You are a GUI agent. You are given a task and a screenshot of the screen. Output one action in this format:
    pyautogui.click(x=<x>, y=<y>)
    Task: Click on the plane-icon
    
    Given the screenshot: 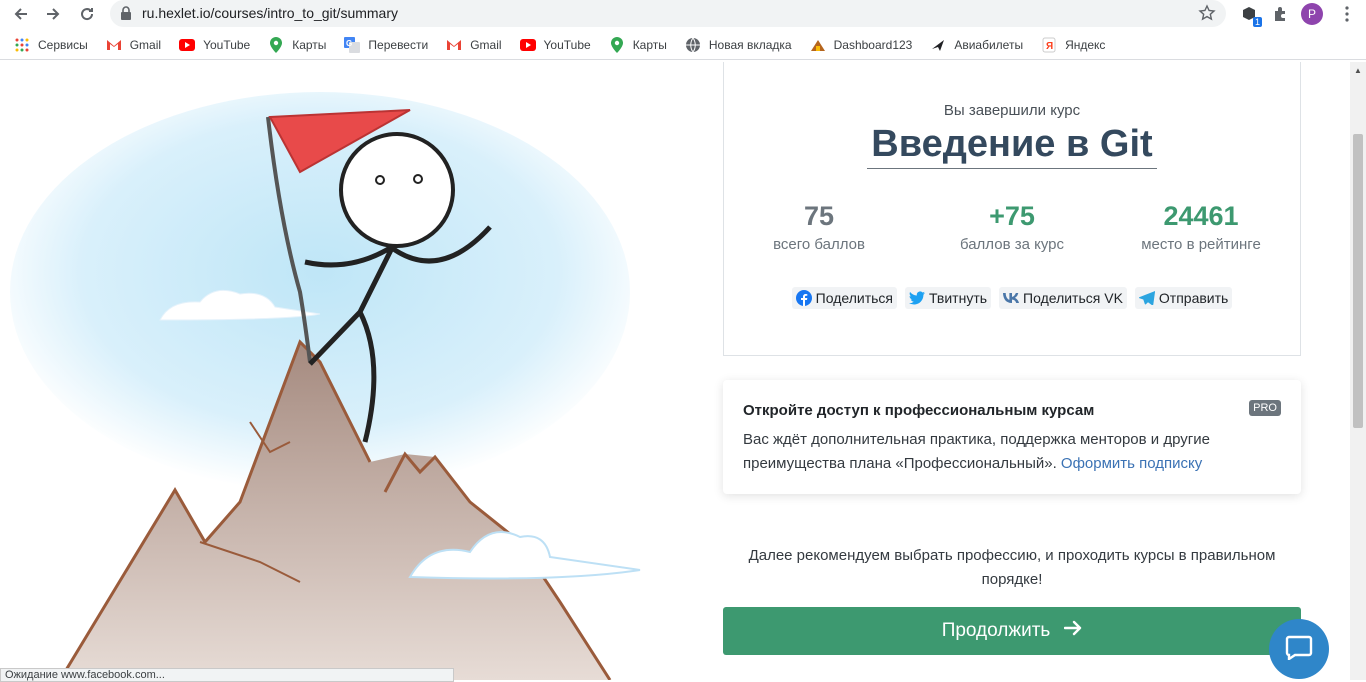 What is the action you would take?
    pyautogui.click(x=938, y=45)
    